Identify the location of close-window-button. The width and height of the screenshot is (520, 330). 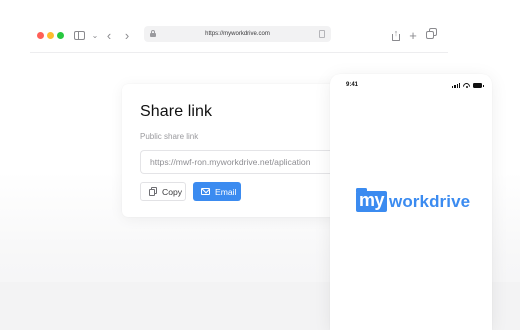
(40, 35).